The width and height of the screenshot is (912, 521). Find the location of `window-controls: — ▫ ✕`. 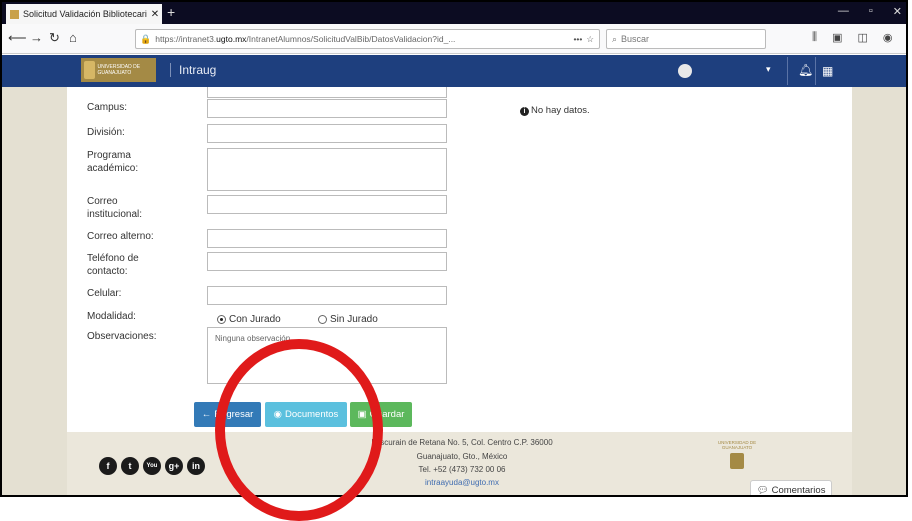

window-controls: — ▫ ✕ is located at coordinates (870, 11).